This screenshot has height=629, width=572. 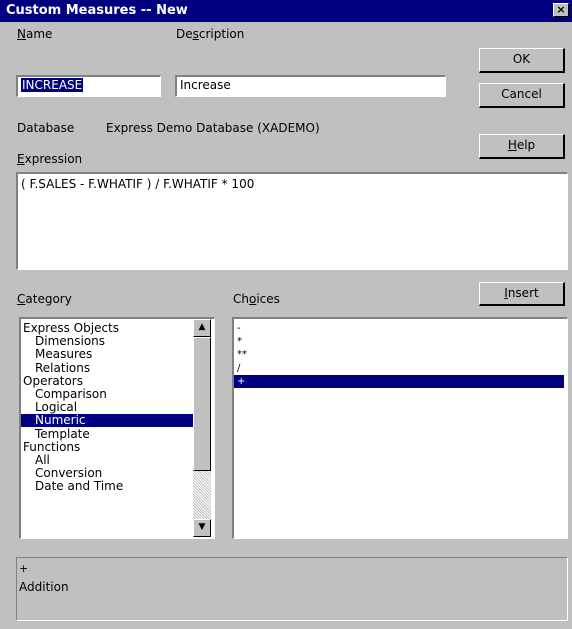 What do you see at coordinates (44, 587) in the screenshot?
I see `choice-description: Addition` at bounding box center [44, 587].